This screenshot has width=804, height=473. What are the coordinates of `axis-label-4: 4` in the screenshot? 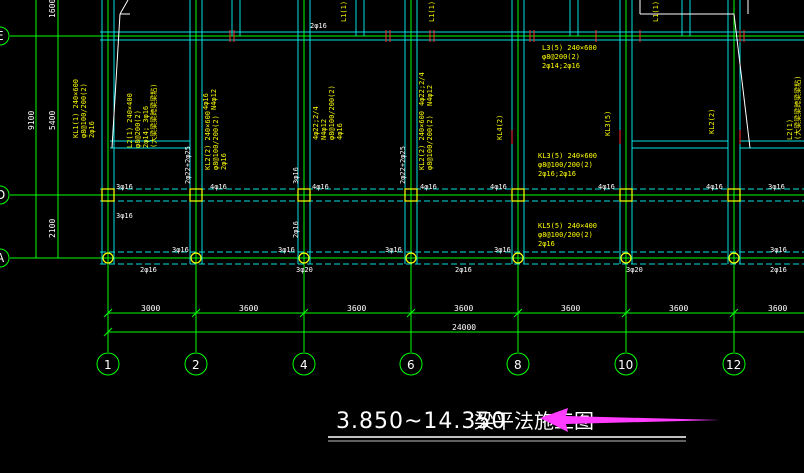 It's located at (304, 365).